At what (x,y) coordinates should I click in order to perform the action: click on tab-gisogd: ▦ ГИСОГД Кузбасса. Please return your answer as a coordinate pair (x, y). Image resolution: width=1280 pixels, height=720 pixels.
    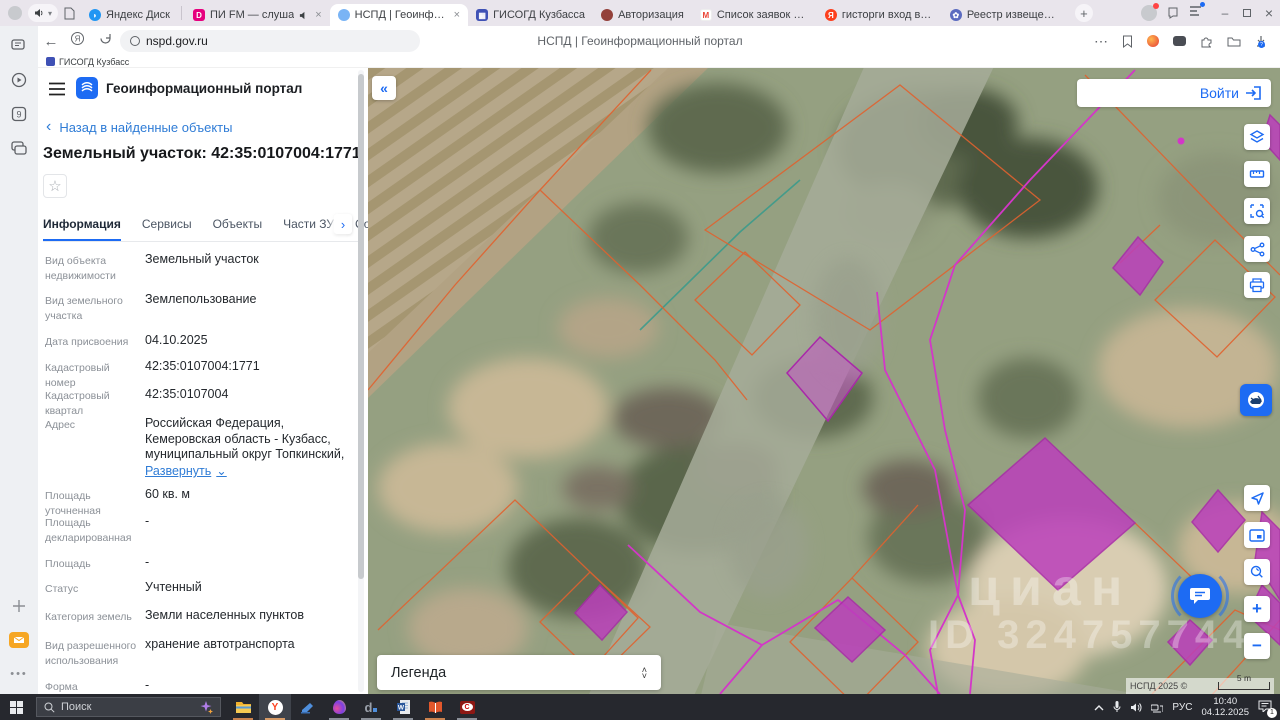
    Looking at the image, I should click on (530, 15).